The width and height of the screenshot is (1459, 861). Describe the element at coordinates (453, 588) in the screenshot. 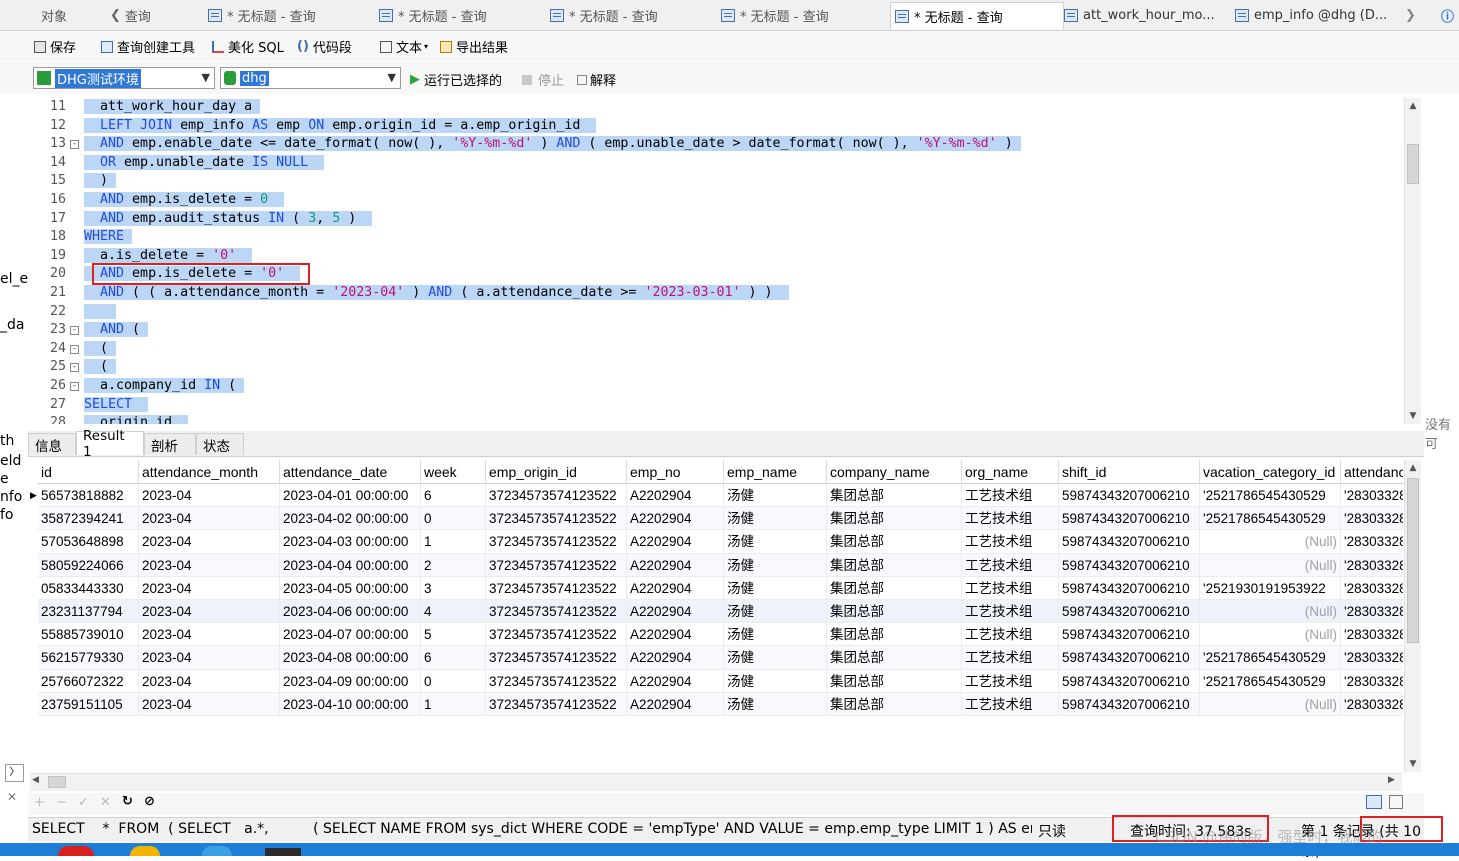

I see `grid-cell: 3` at that location.